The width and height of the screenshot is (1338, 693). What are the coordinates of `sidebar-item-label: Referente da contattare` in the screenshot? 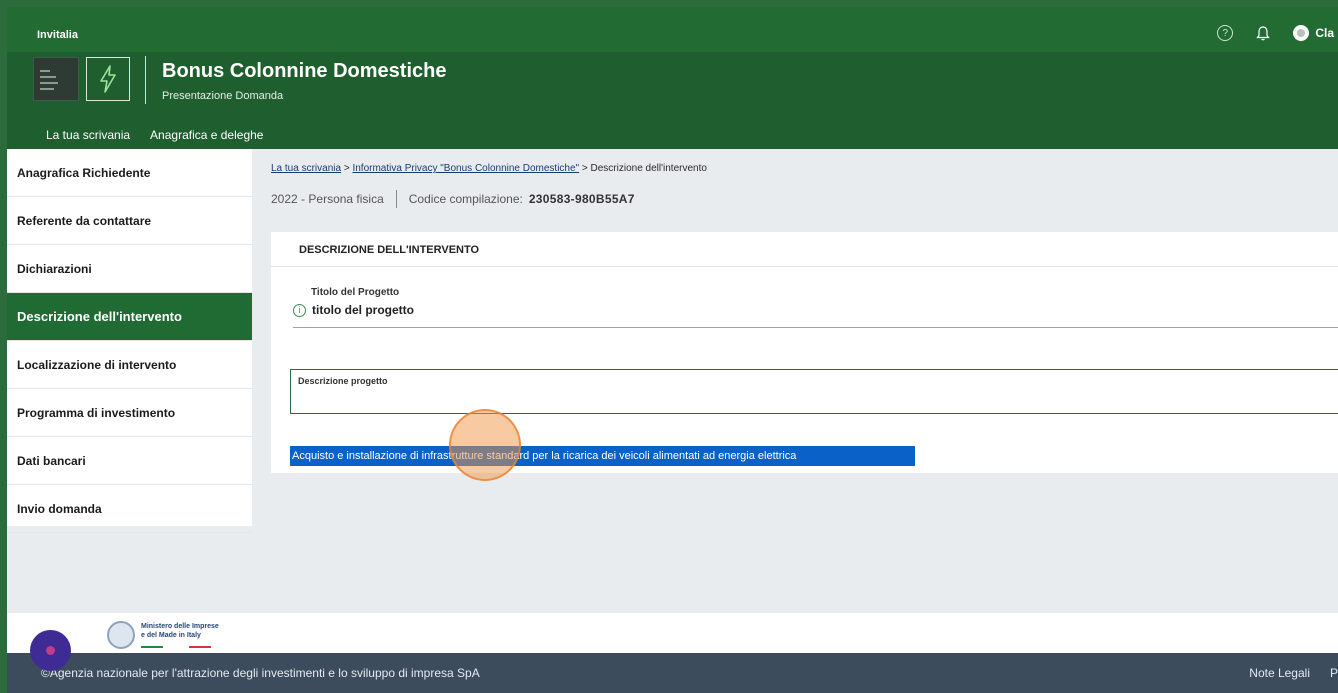 It's located at (84, 220).